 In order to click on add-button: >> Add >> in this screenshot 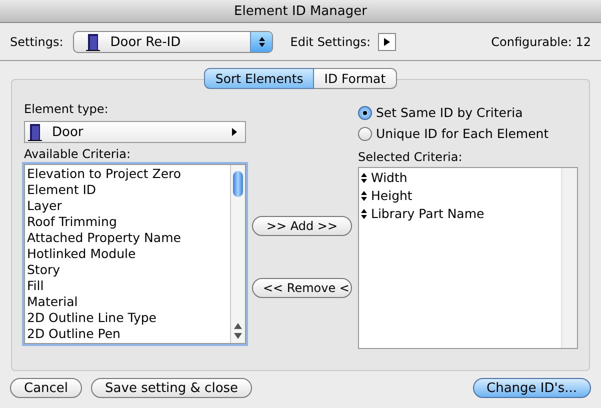, I will do `click(302, 226)`.